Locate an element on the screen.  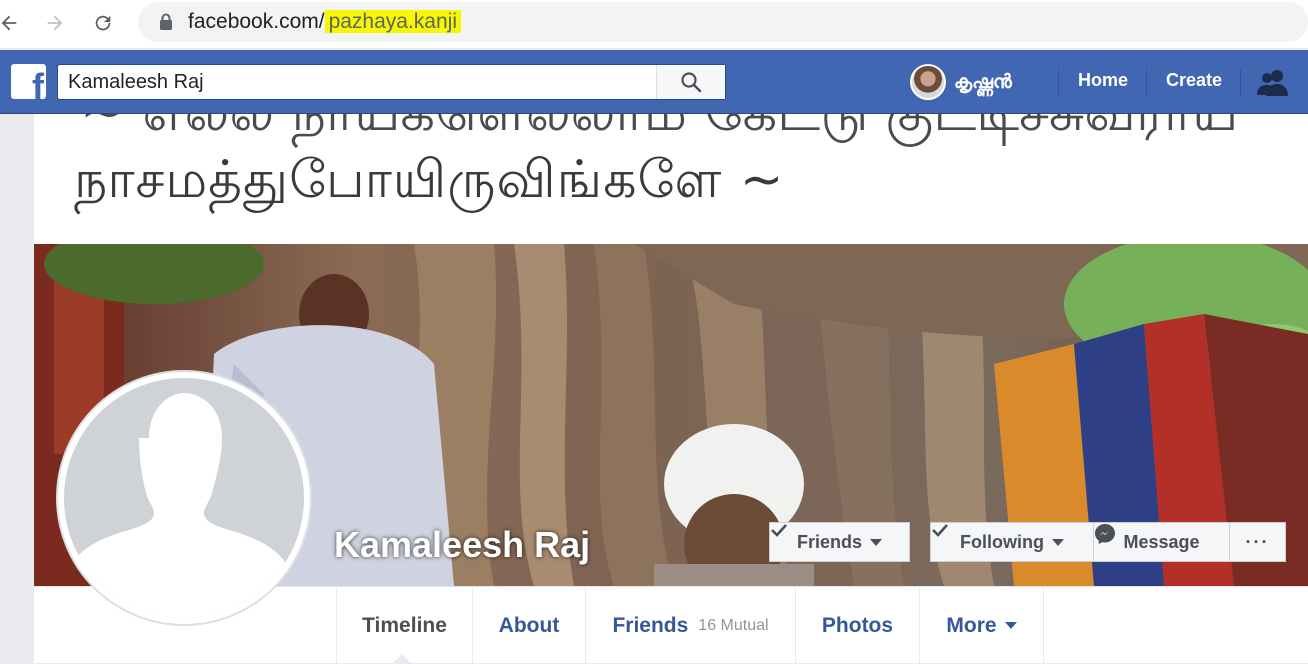
search-icon is located at coordinates (691, 82).